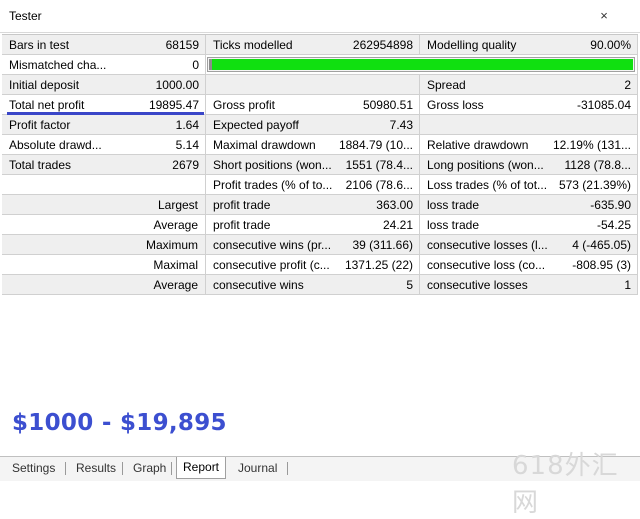 This screenshot has height=519, width=640. I want to click on cell-value: 5.14, so click(187, 145).